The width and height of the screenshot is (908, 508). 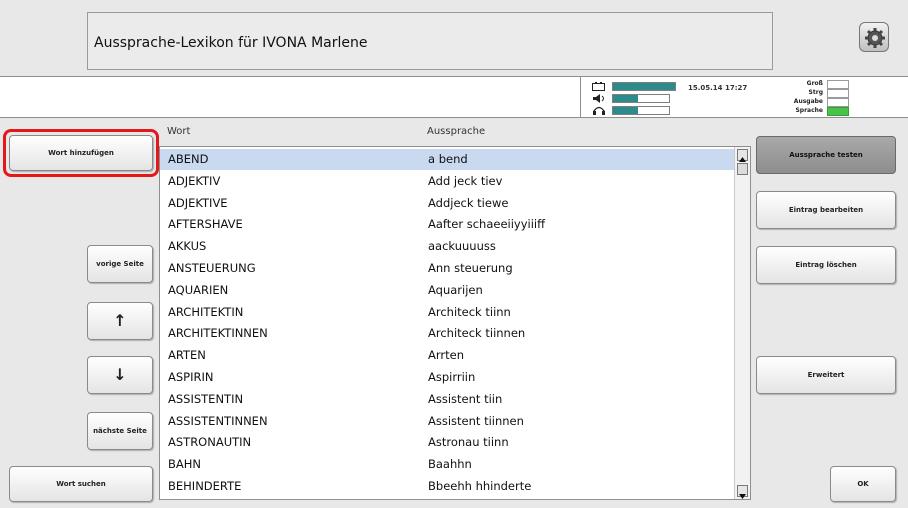 I want to click on gear-icon, so click(x=875, y=38).